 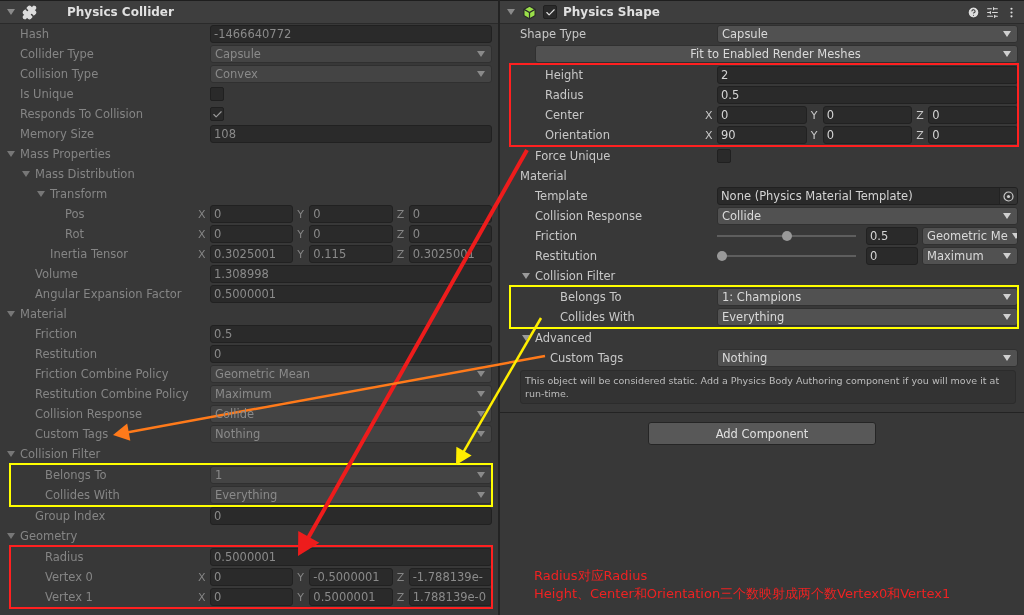 What do you see at coordinates (89, 254) in the screenshot?
I see `field-label: Inertia Tensor` at bounding box center [89, 254].